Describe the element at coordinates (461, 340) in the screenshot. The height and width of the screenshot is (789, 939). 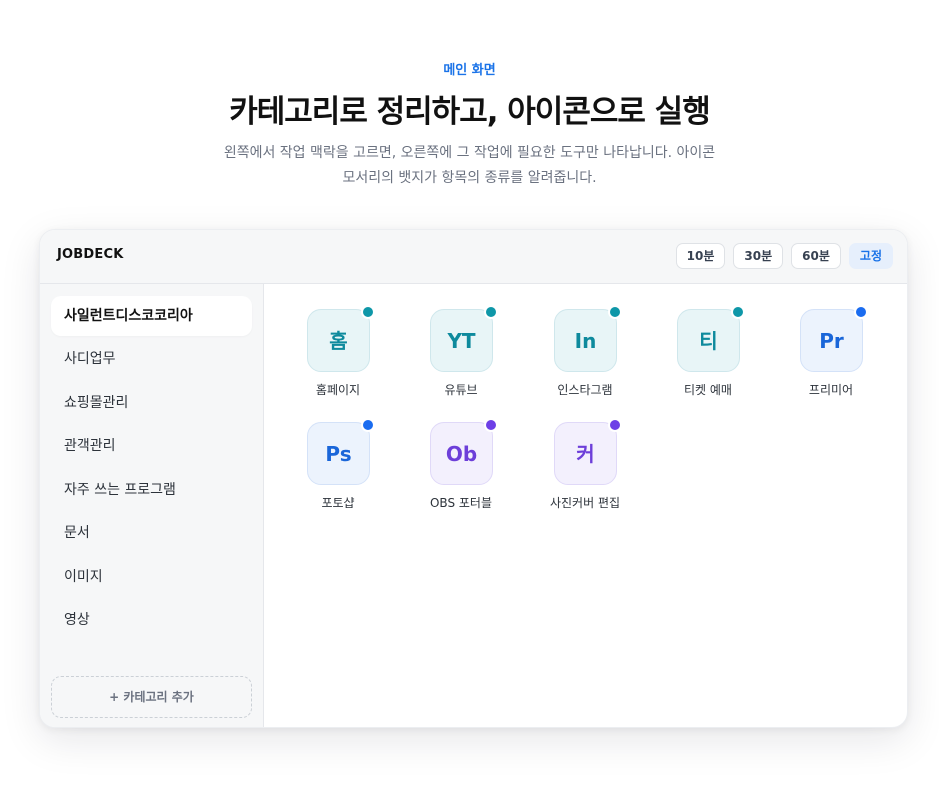
I see `youtube-icon: YT` at that location.